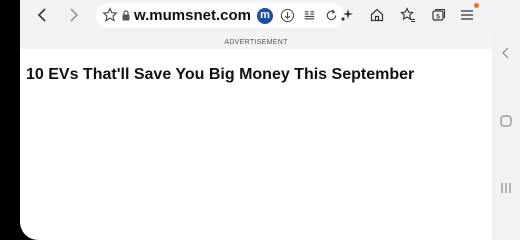 The height and width of the screenshot is (240, 520). I want to click on tab-count: 5, so click(438, 16).